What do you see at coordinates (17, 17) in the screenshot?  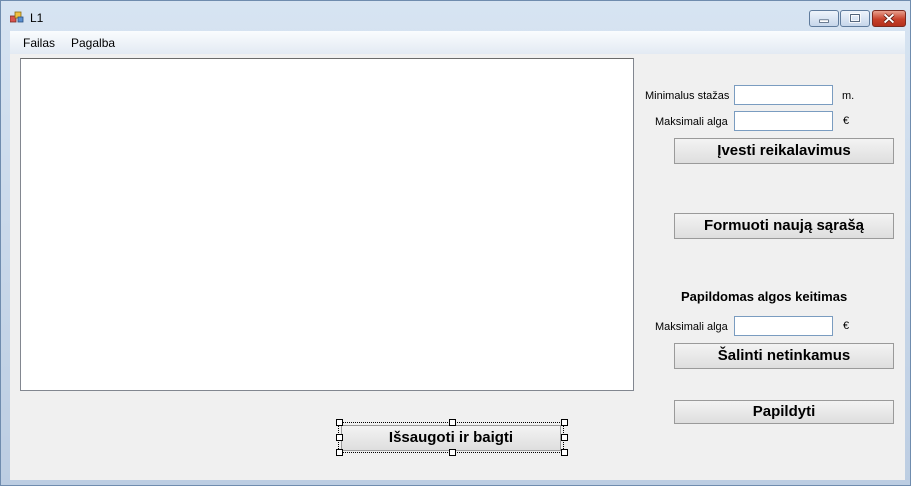 I see `app-icon` at bounding box center [17, 17].